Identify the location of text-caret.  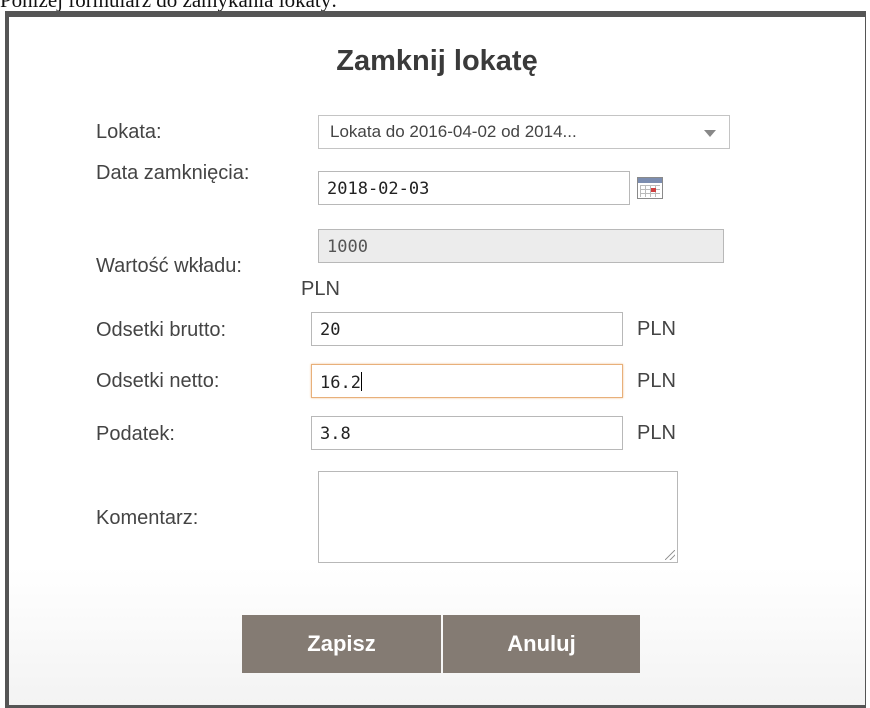
(361, 381).